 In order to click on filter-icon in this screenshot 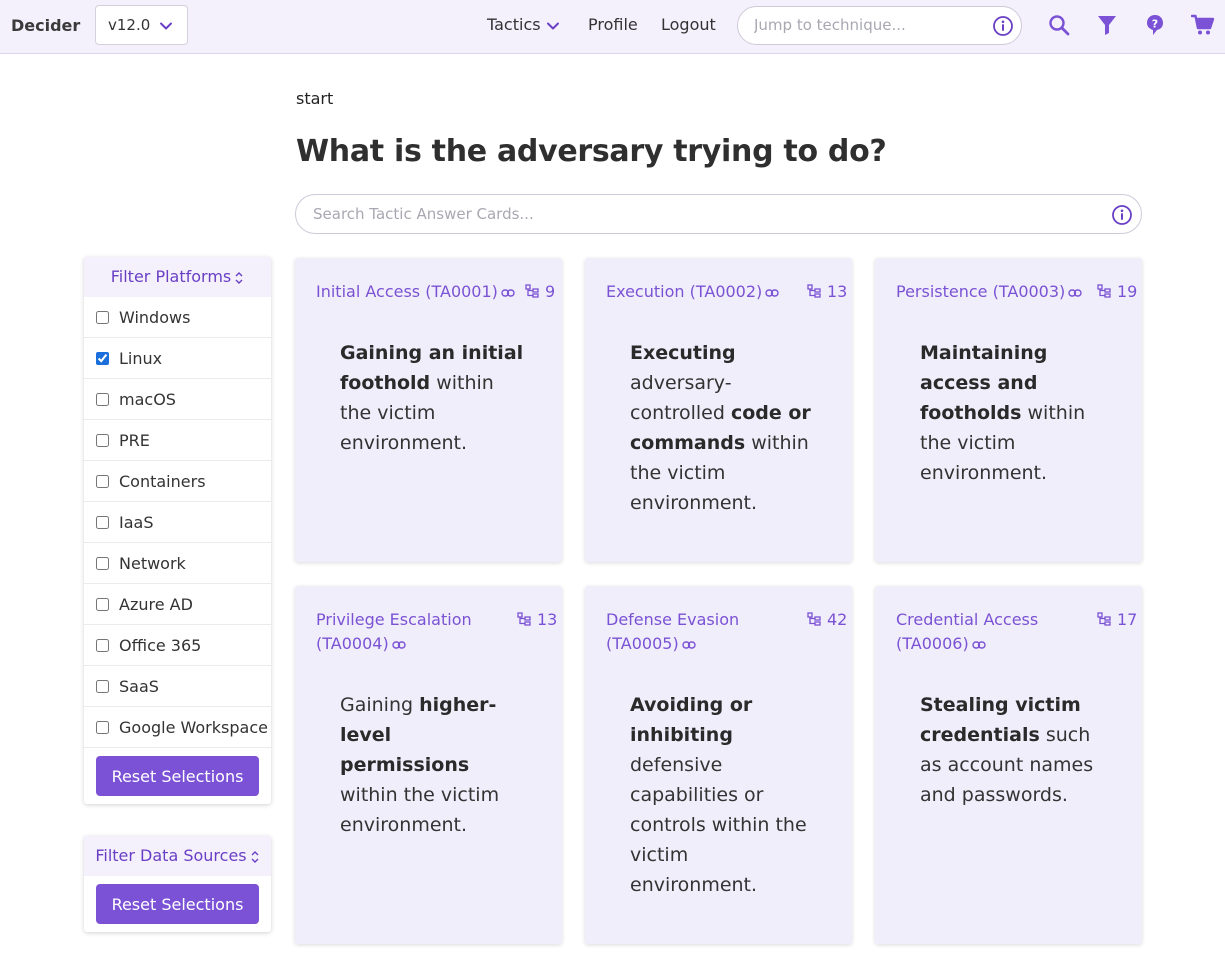, I will do `click(1107, 25)`.